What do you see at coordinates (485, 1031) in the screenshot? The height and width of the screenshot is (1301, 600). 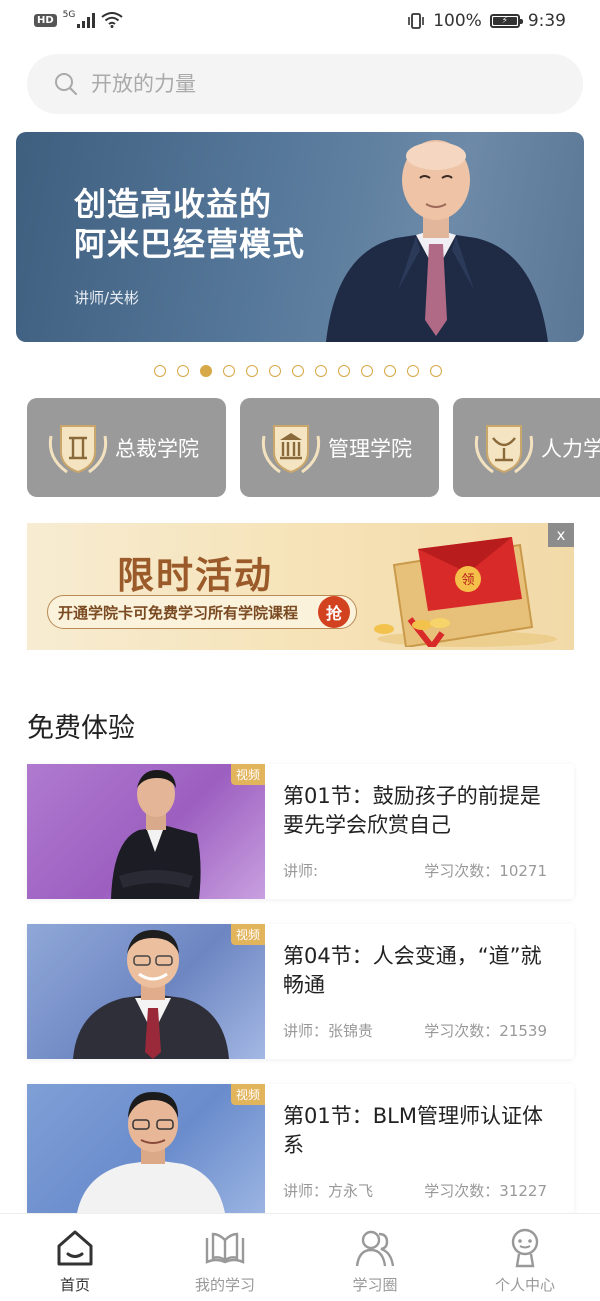 I see `course-view-count: 学习次数：21539` at bounding box center [485, 1031].